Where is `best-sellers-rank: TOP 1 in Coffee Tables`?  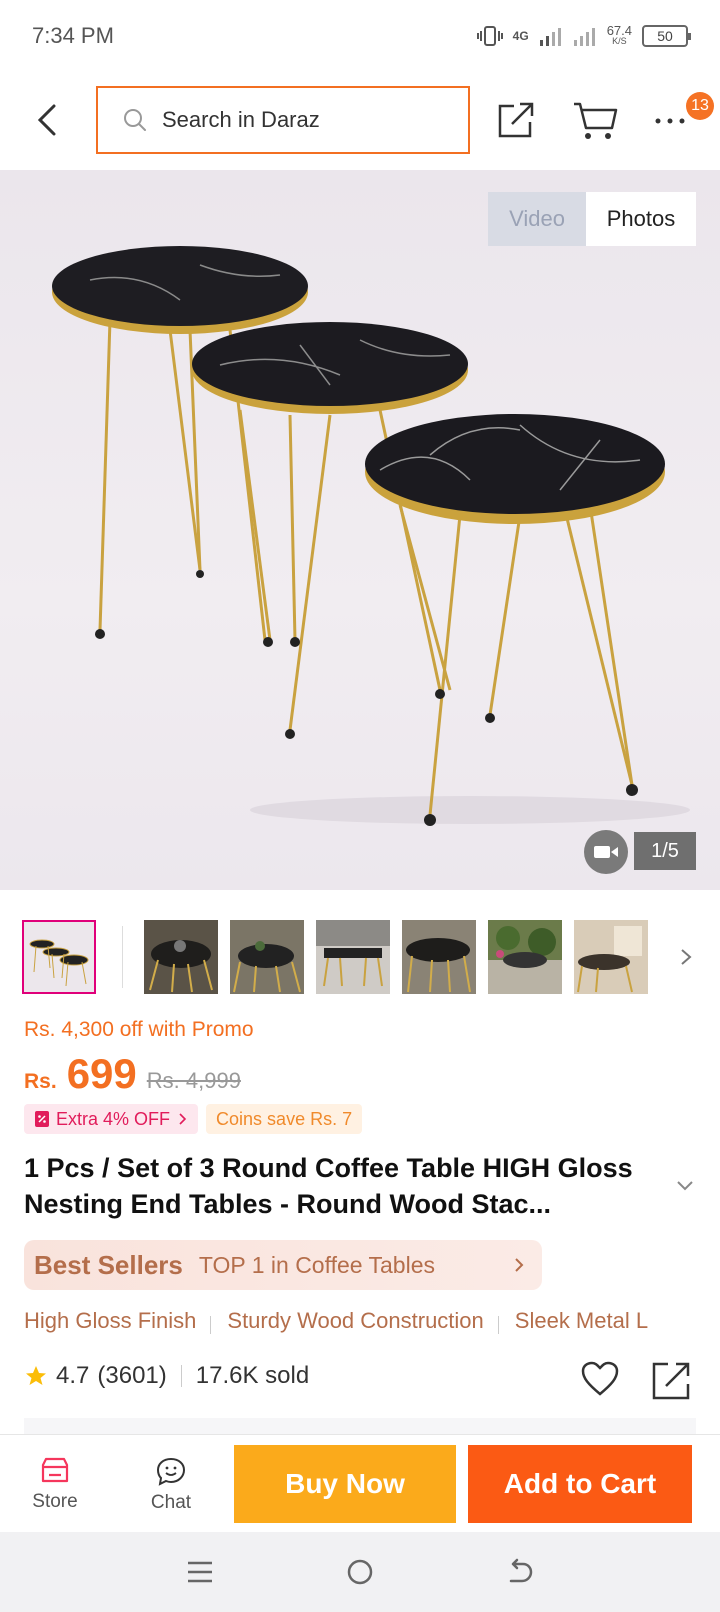
best-sellers-rank: TOP 1 in Coffee Tables is located at coordinates (316, 1264).